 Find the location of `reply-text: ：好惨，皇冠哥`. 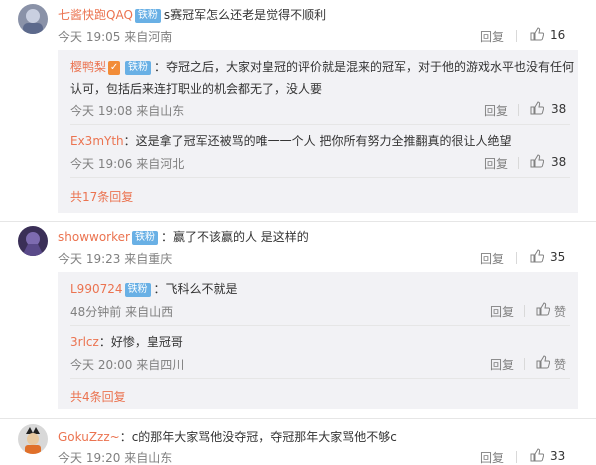

reply-text: ：好惨，皇冠哥 is located at coordinates (140, 342).